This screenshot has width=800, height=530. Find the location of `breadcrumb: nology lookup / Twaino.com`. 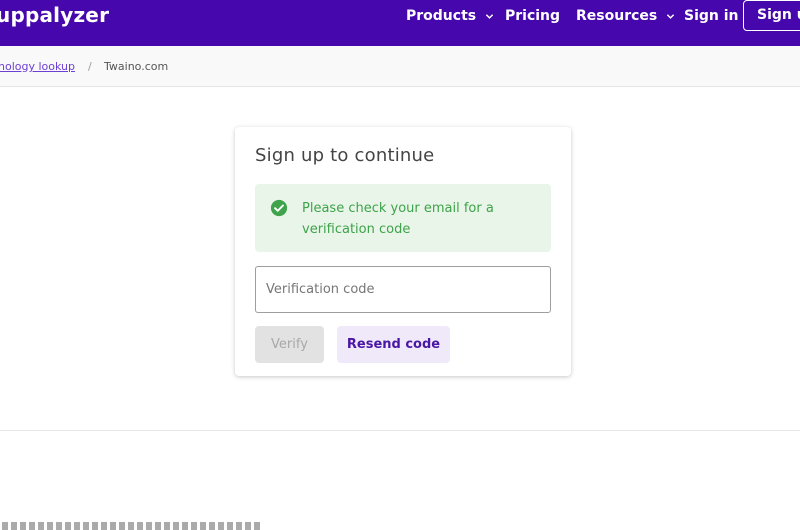

breadcrumb: nology lookup / Twaino.com is located at coordinates (400, 66).